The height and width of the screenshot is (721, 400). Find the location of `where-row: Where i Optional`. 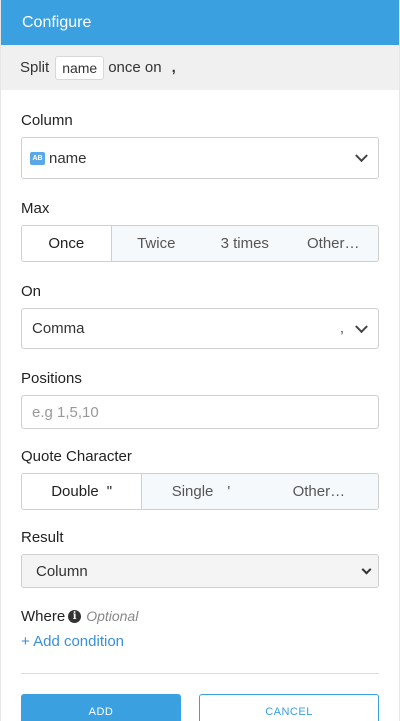

where-row: Where i Optional is located at coordinates (200, 616).